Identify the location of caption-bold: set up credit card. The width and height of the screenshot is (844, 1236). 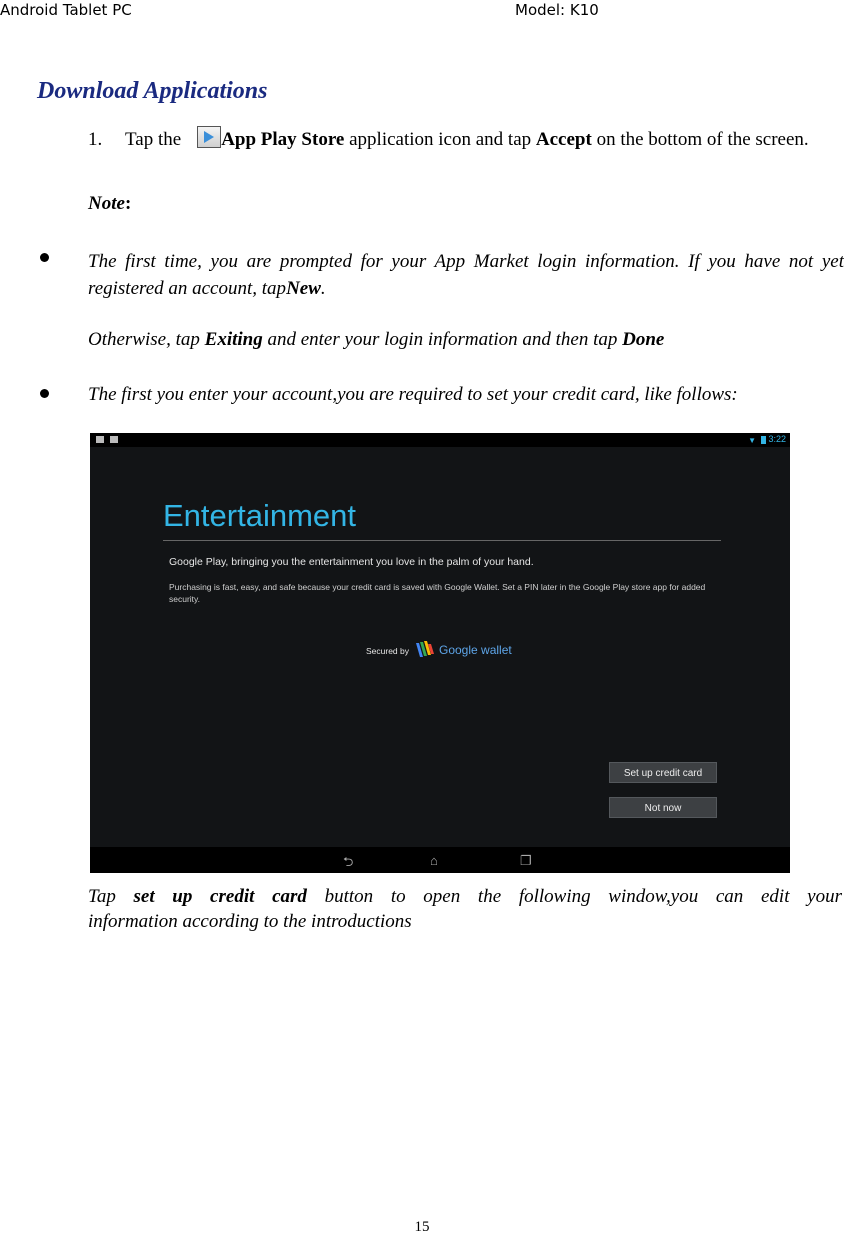
(220, 896).